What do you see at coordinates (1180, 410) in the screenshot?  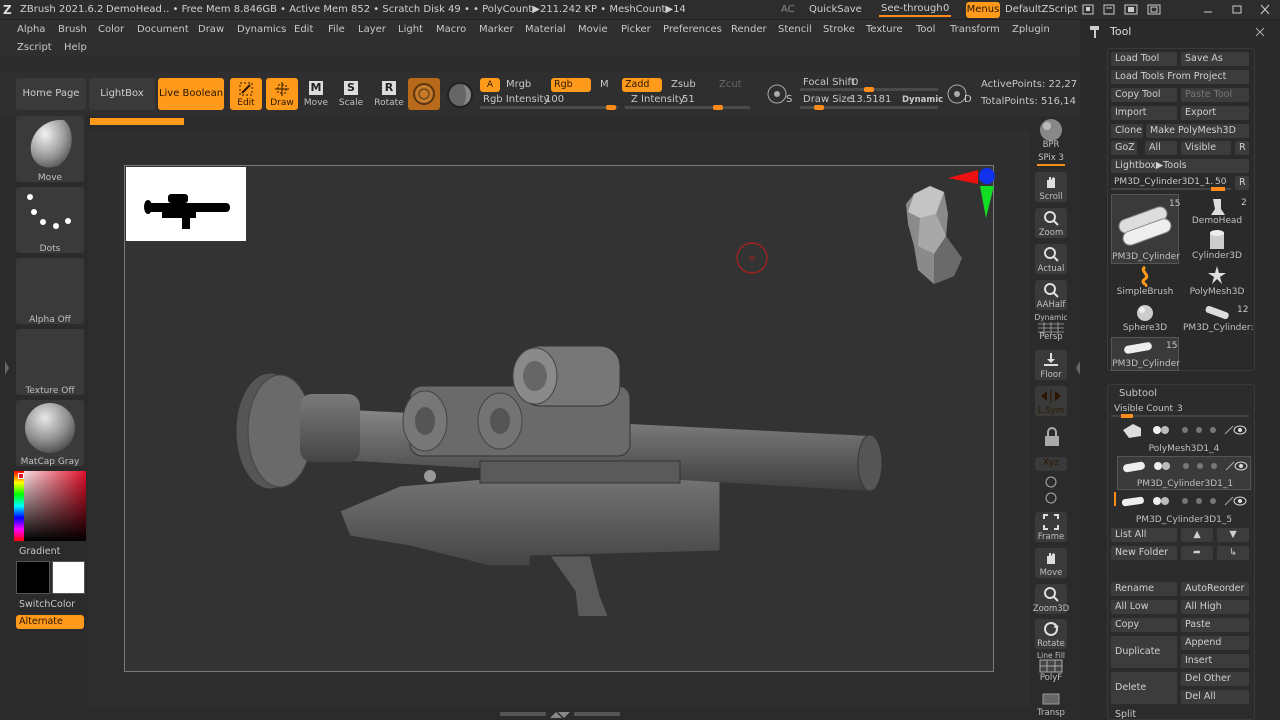 I see `visible-count-slider: Visible Count 3` at bounding box center [1180, 410].